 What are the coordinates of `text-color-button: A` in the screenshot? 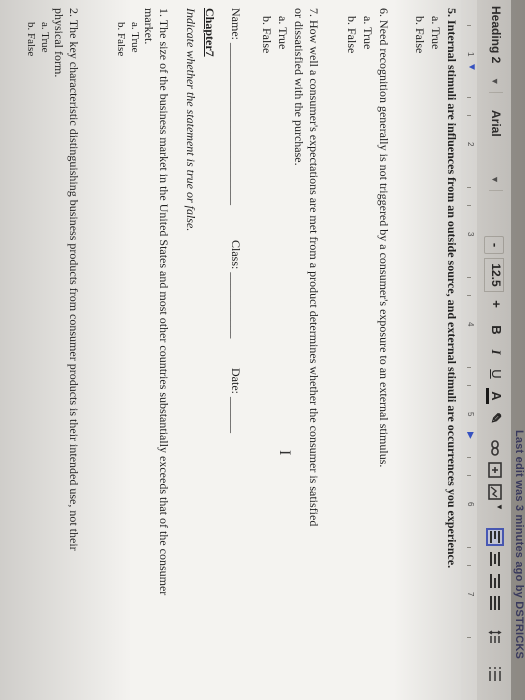 It's located at (495, 396).